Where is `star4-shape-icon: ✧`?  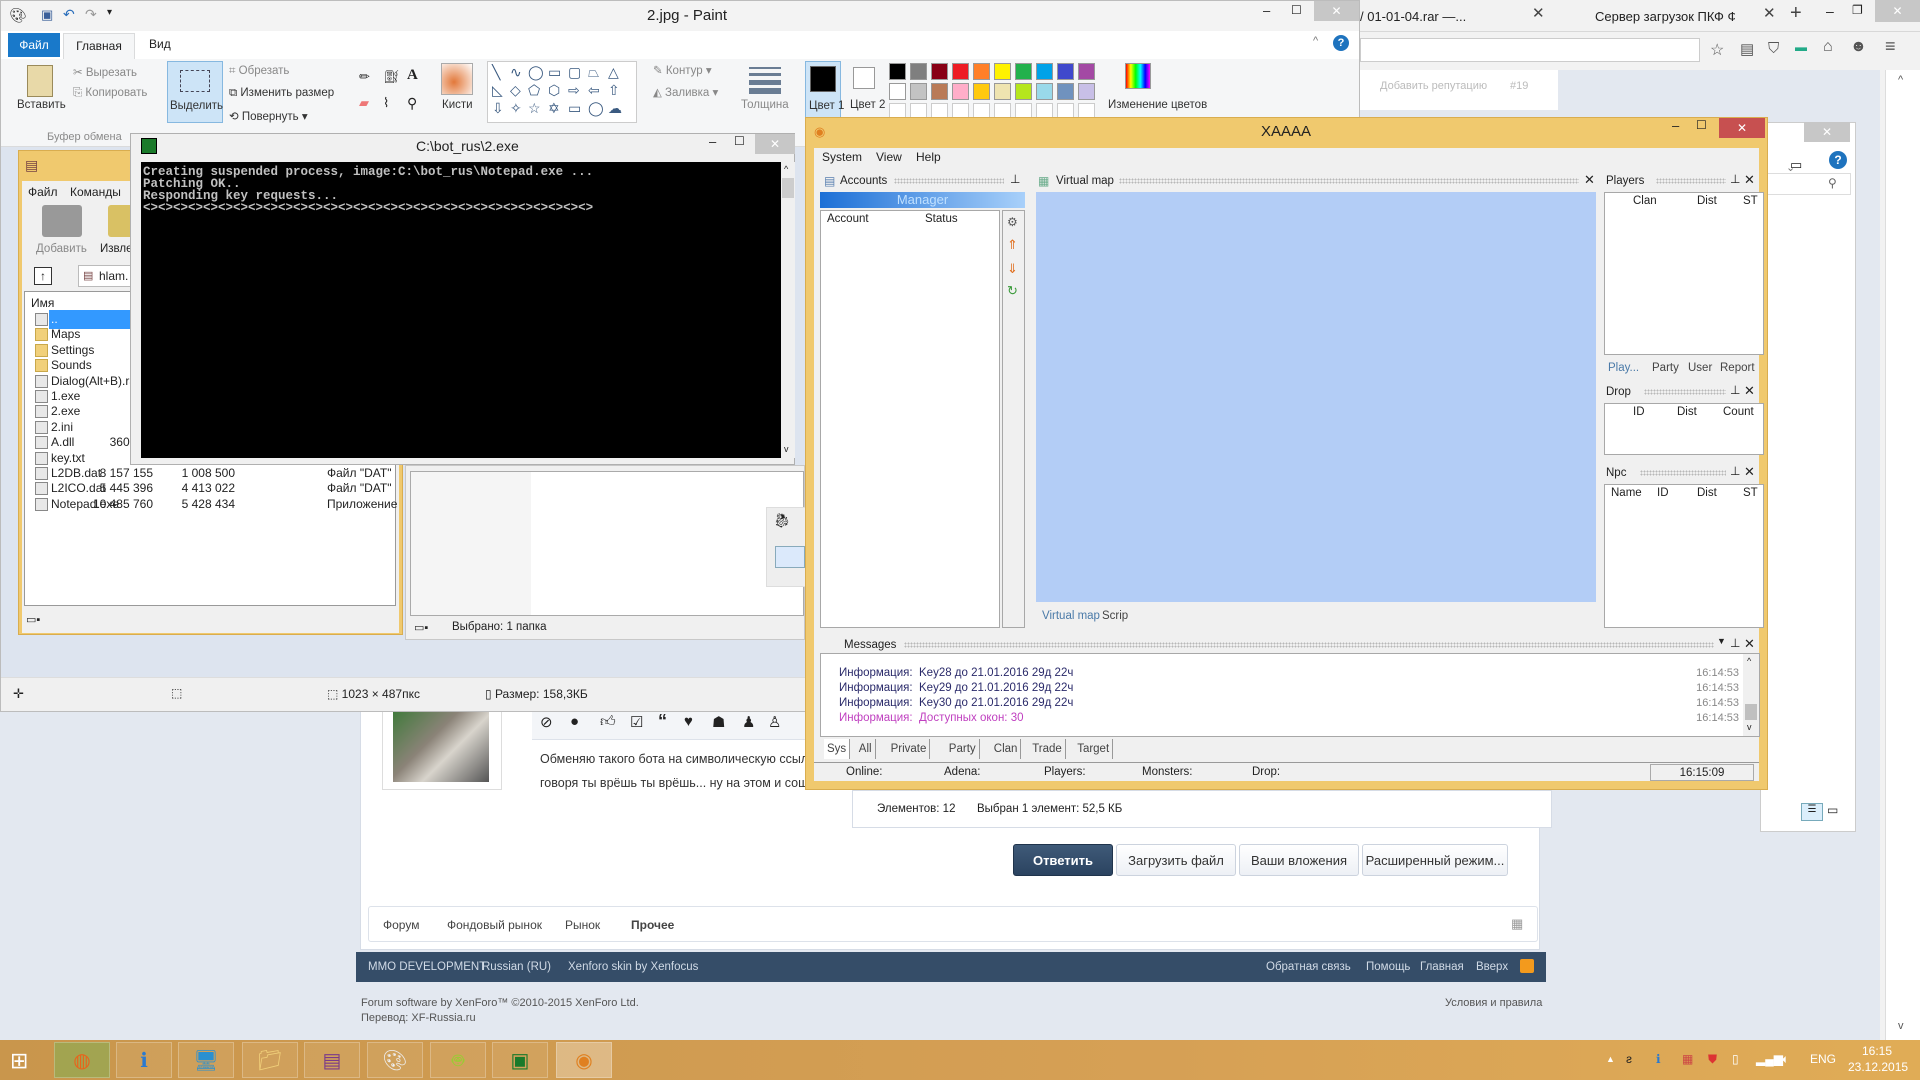 star4-shape-icon: ✧ is located at coordinates (516, 108).